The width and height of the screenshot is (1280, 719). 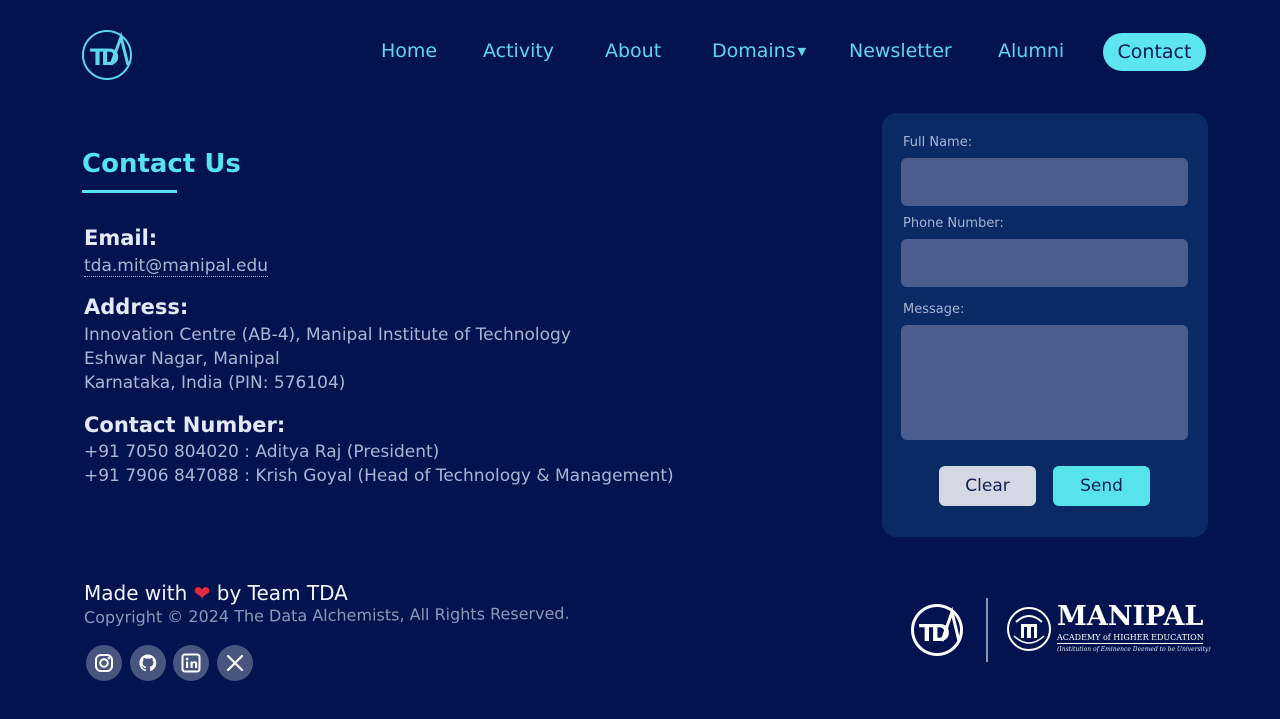 I want to click on x-icon, so click(x=235, y=663).